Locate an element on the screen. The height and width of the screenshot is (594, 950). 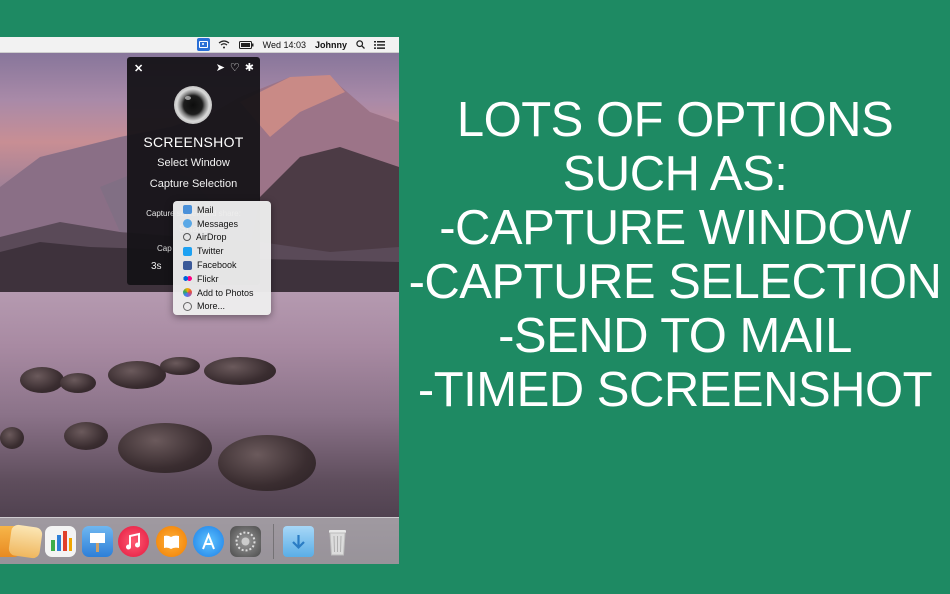
system-preferences-icon is located at coordinates (245, 541).